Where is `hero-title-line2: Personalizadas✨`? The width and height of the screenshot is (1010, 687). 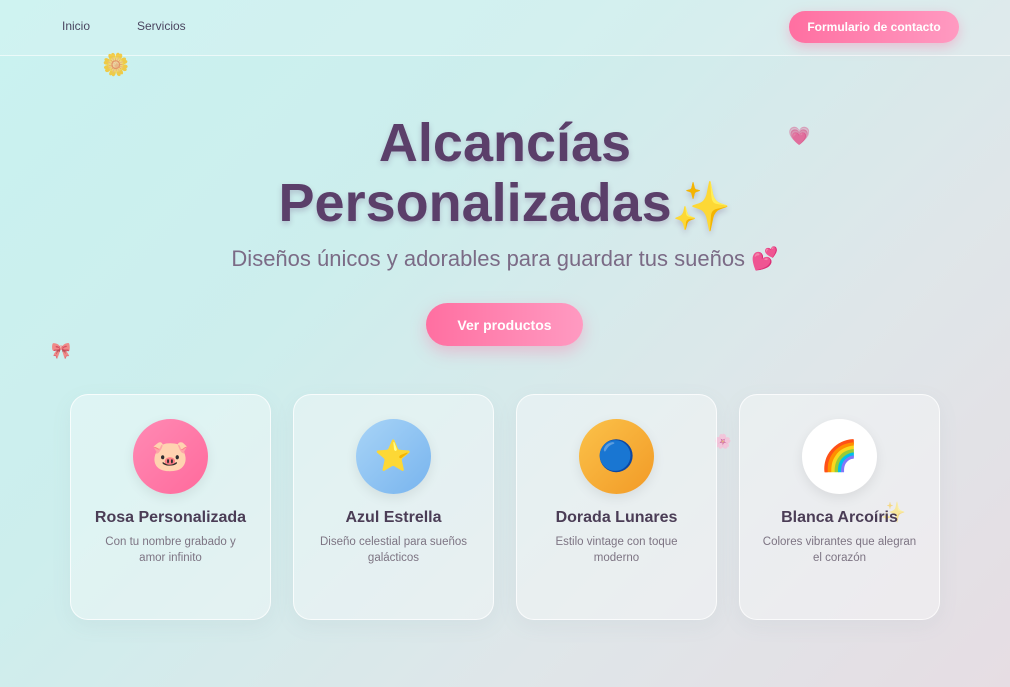
hero-title-line2: Personalizadas✨ is located at coordinates (505, 204).